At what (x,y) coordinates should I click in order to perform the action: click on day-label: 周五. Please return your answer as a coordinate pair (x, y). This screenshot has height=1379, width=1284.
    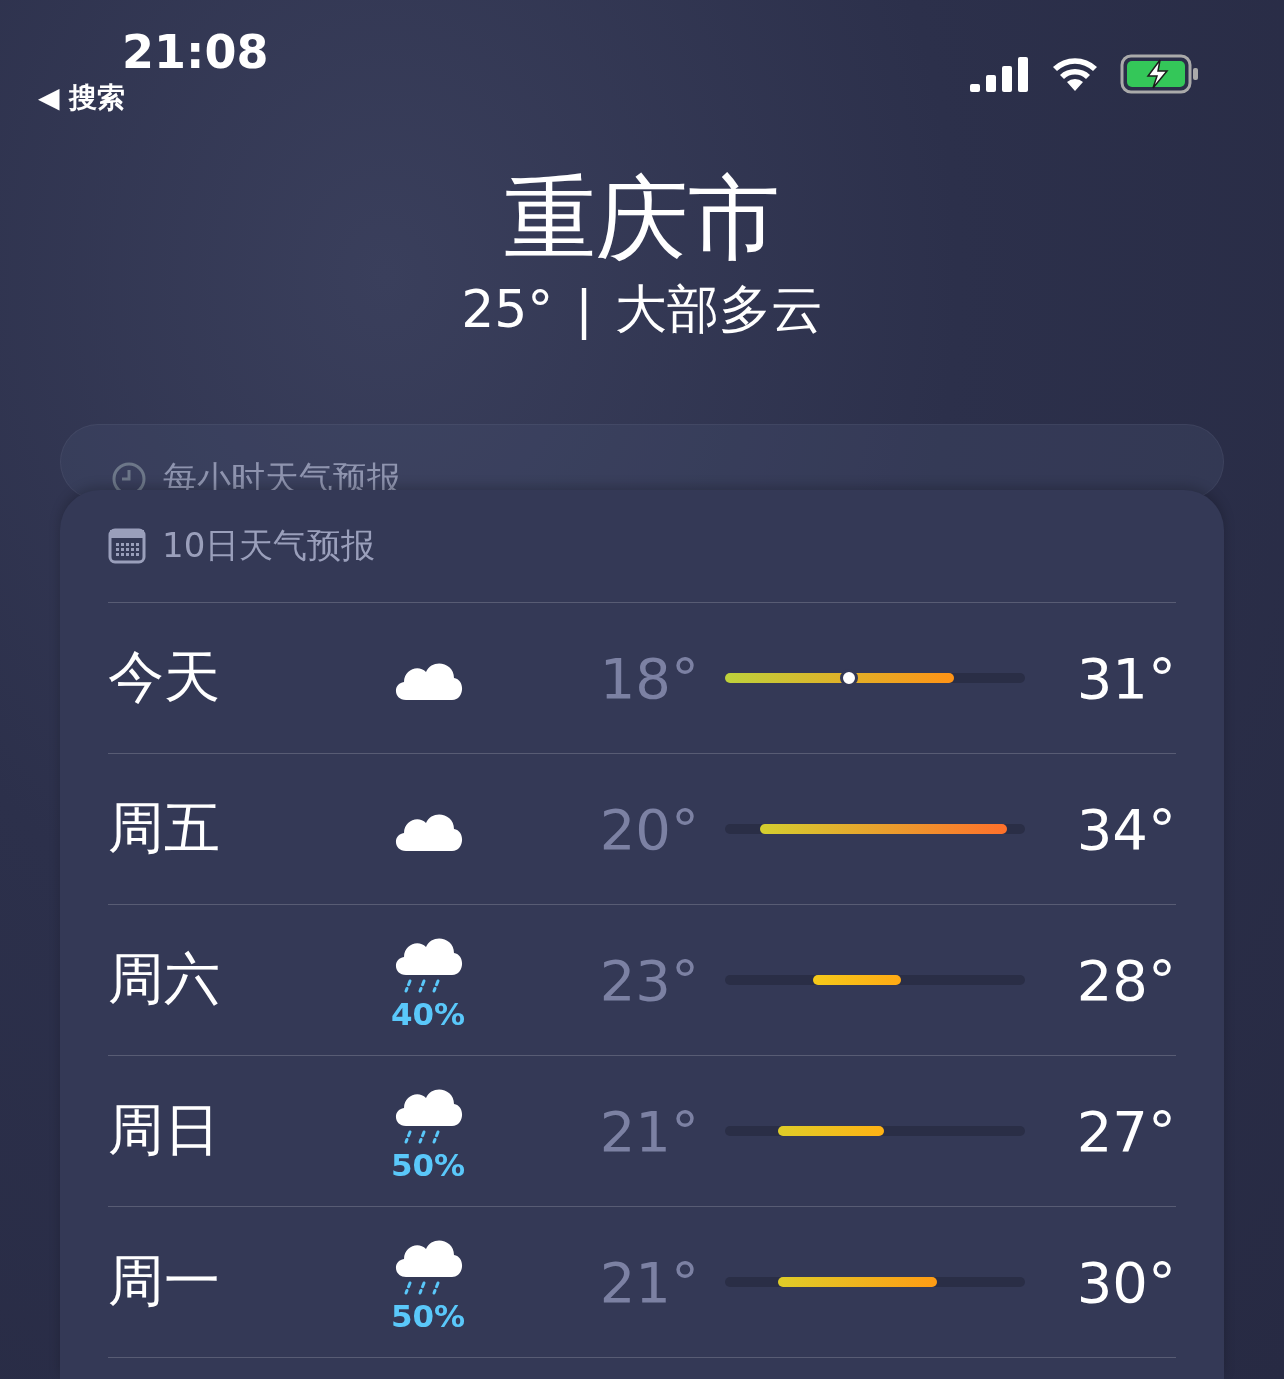
    Looking at the image, I should click on (164, 828).